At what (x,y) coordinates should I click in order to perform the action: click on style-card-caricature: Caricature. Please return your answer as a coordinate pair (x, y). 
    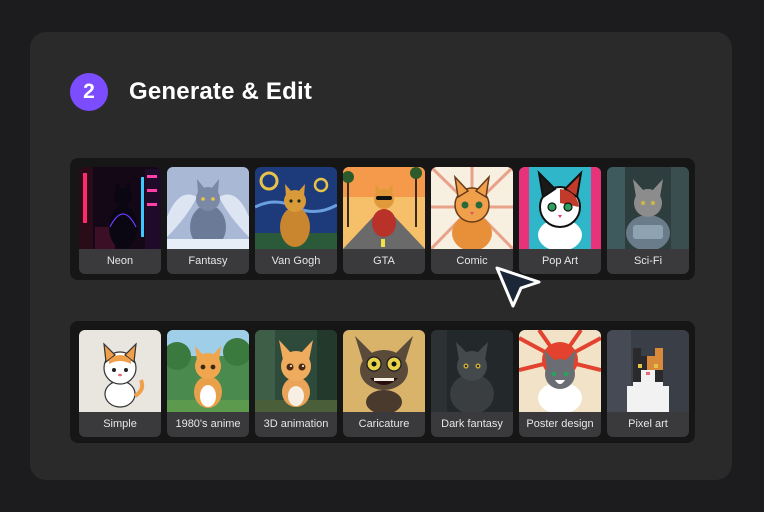
    Looking at the image, I should click on (384, 383).